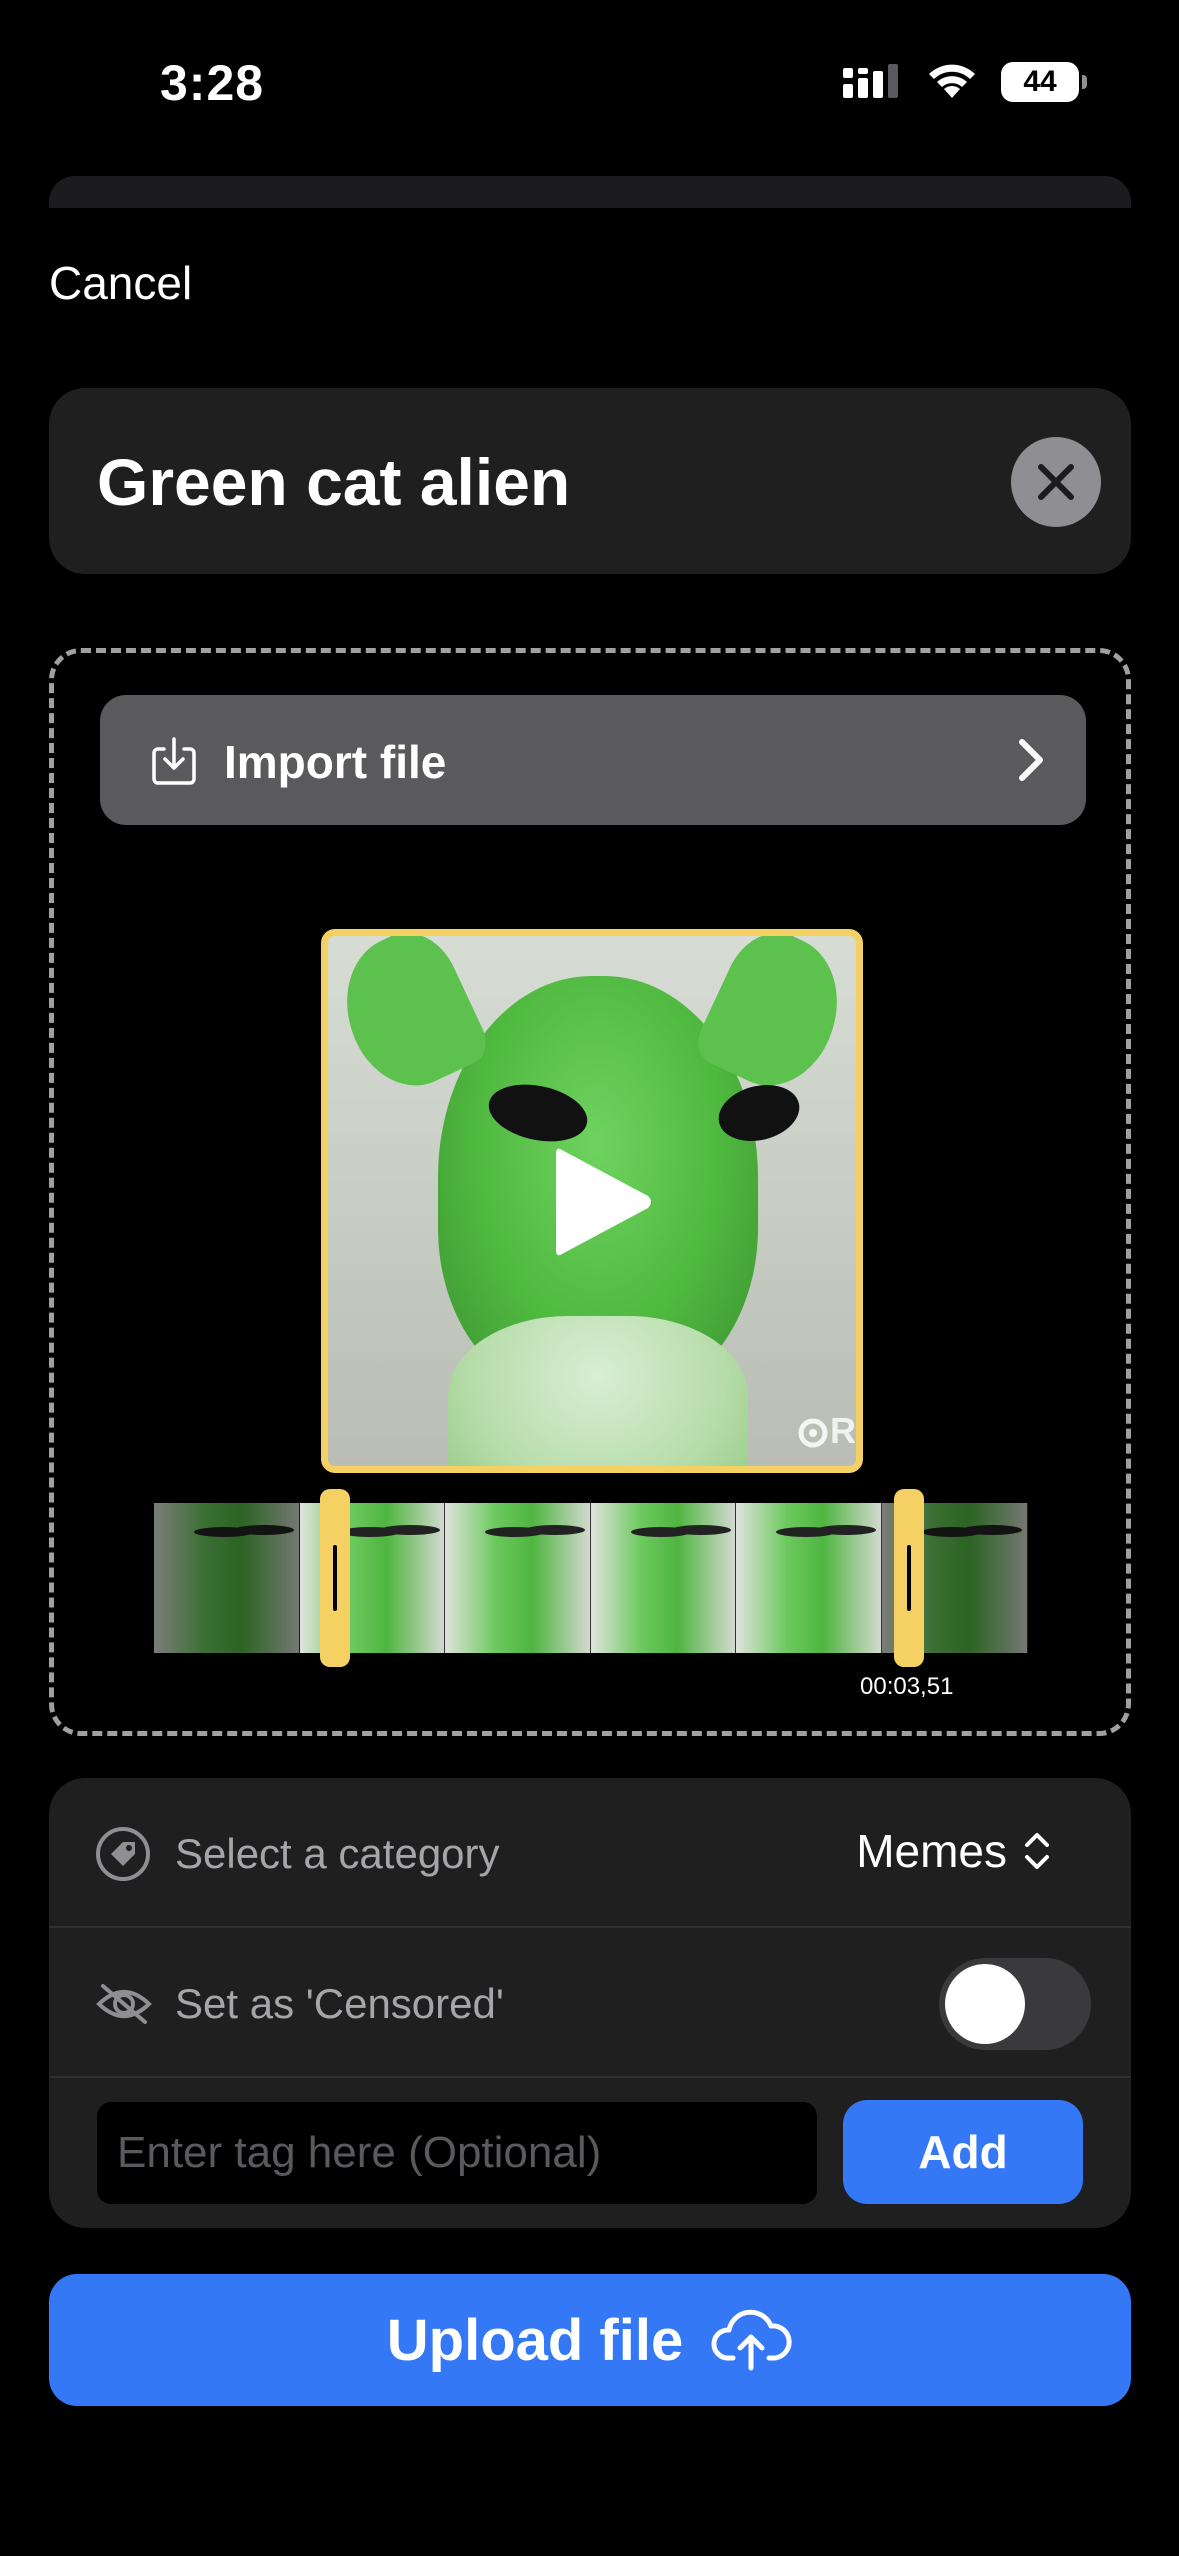 Image resolution: width=1179 pixels, height=2556 pixels. What do you see at coordinates (212, 83) in the screenshot?
I see `status-time: 3:28` at bounding box center [212, 83].